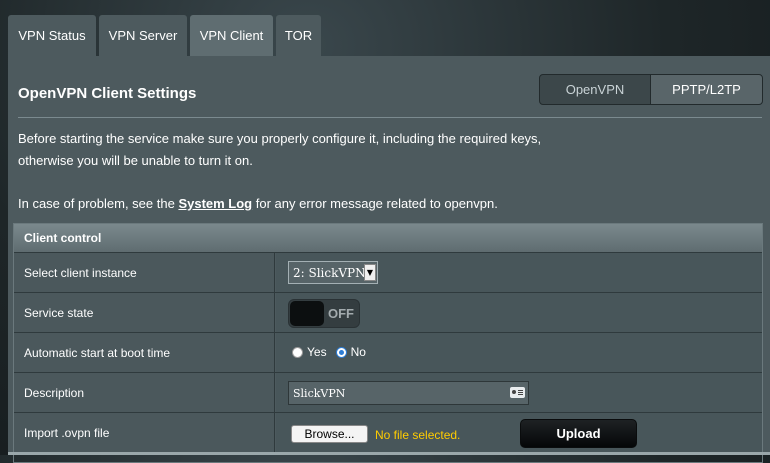 Image resolution: width=770 pixels, height=463 pixels. I want to click on tab-vpn-status: VPN Status, so click(52, 35).